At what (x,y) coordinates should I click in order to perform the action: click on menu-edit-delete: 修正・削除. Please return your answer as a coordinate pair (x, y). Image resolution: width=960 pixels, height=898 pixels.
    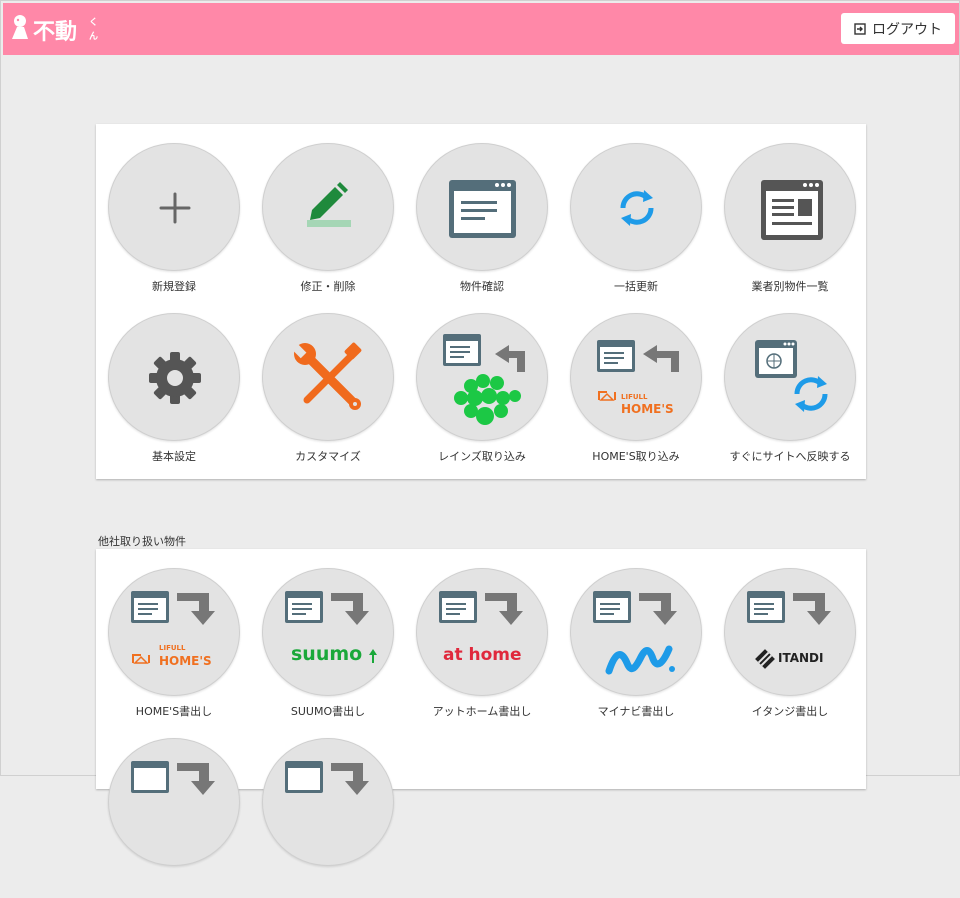
    Looking at the image, I should click on (328, 223).